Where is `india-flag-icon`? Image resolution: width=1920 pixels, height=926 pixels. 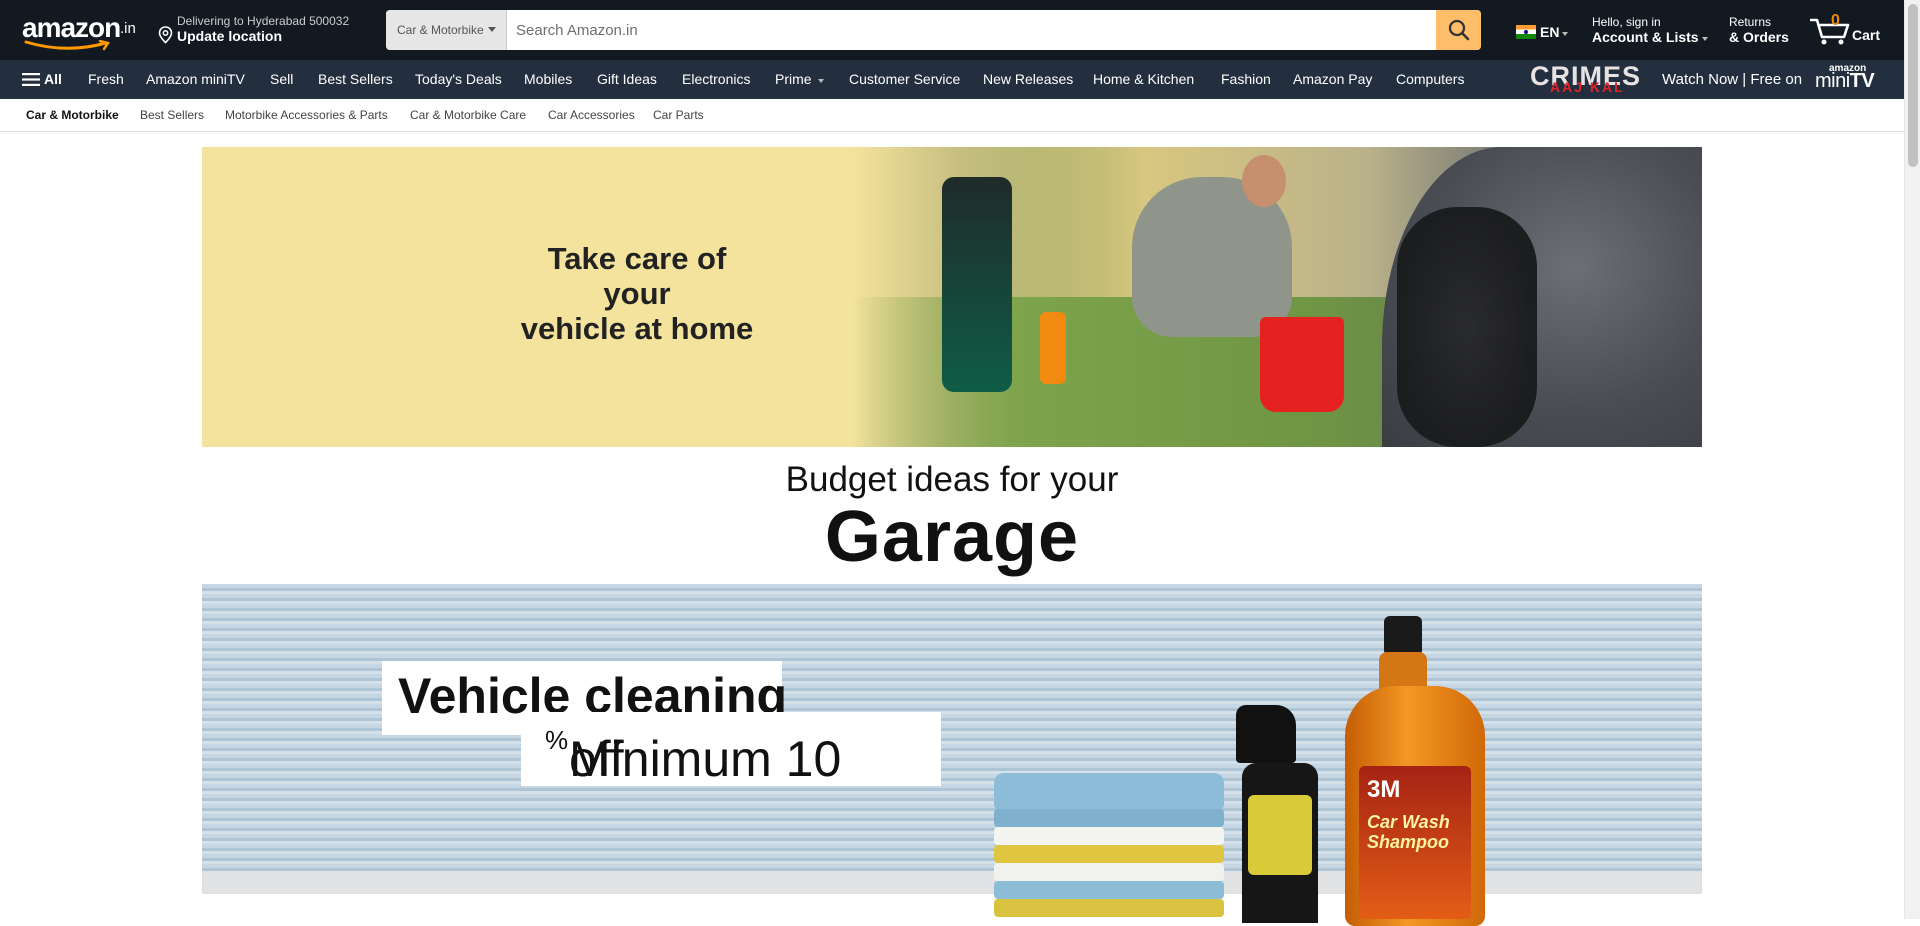
india-flag-icon is located at coordinates (1526, 32).